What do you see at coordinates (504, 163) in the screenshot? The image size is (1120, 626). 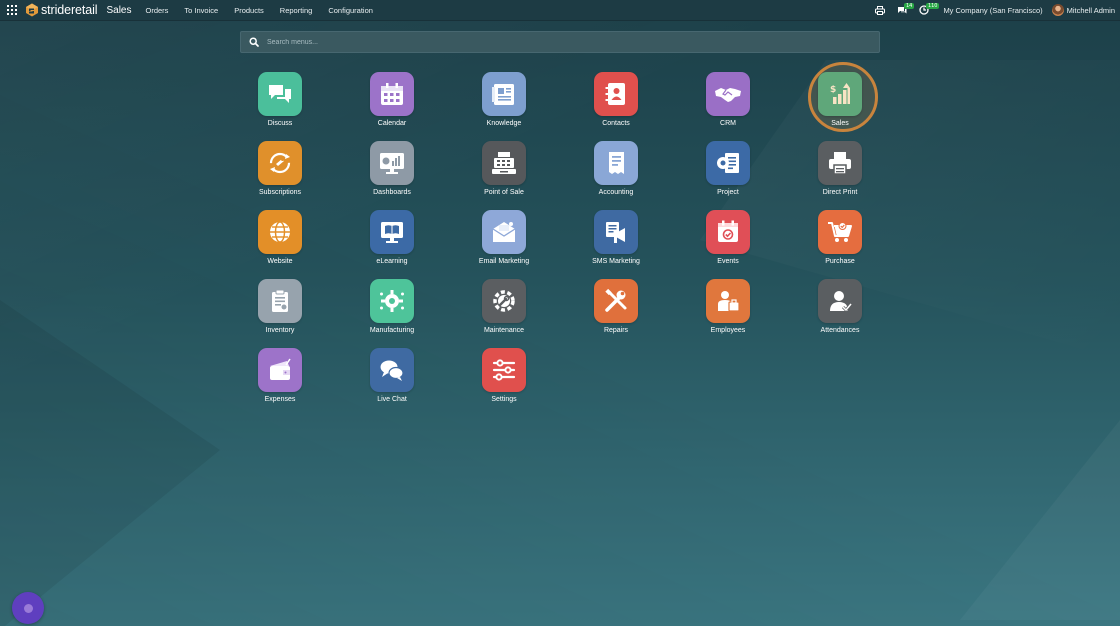 I see `cash-register-icon` at bounding box center [504, 163].